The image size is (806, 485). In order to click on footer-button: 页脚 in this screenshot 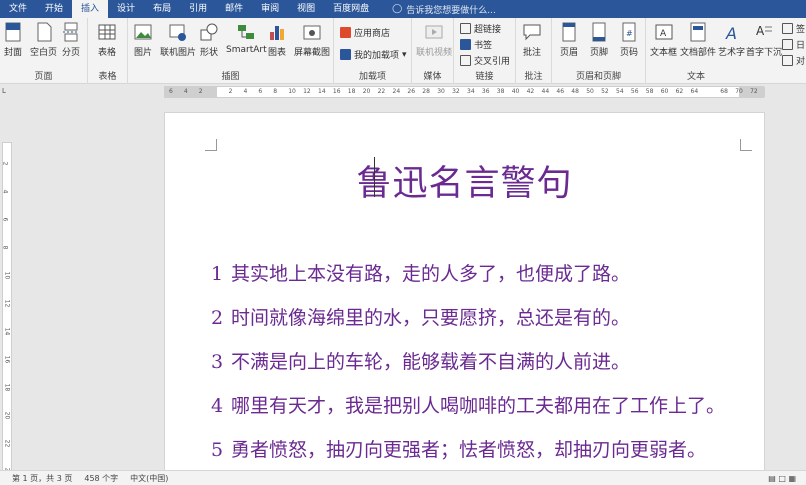, I will do `click(599, 40)`.